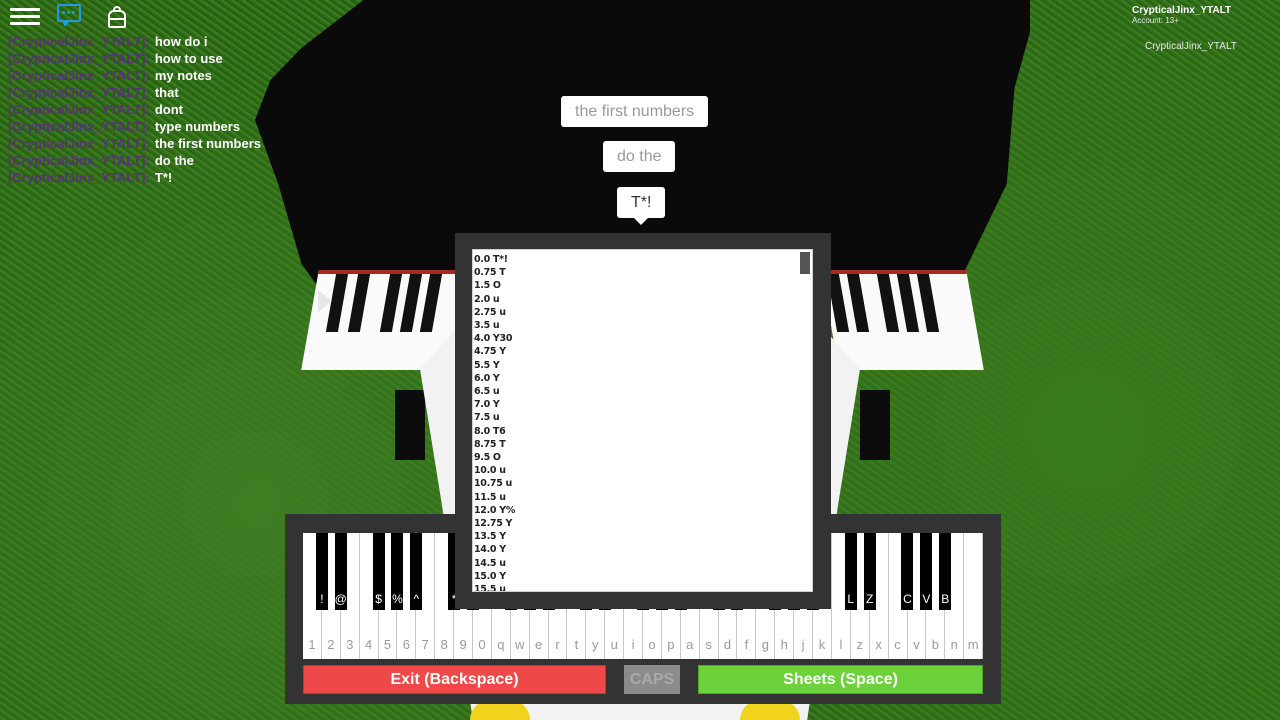 The width and height of the screenshot is (1280, 720). Describe the element at coordinates (907, 571) in the screenshot. I see `black-key: C` at that location.